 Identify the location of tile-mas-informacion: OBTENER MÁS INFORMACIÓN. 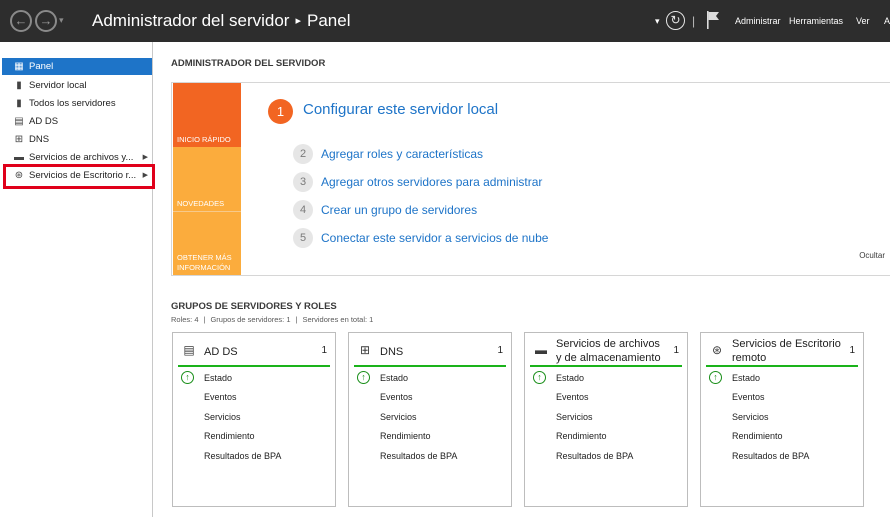
(207, 243).